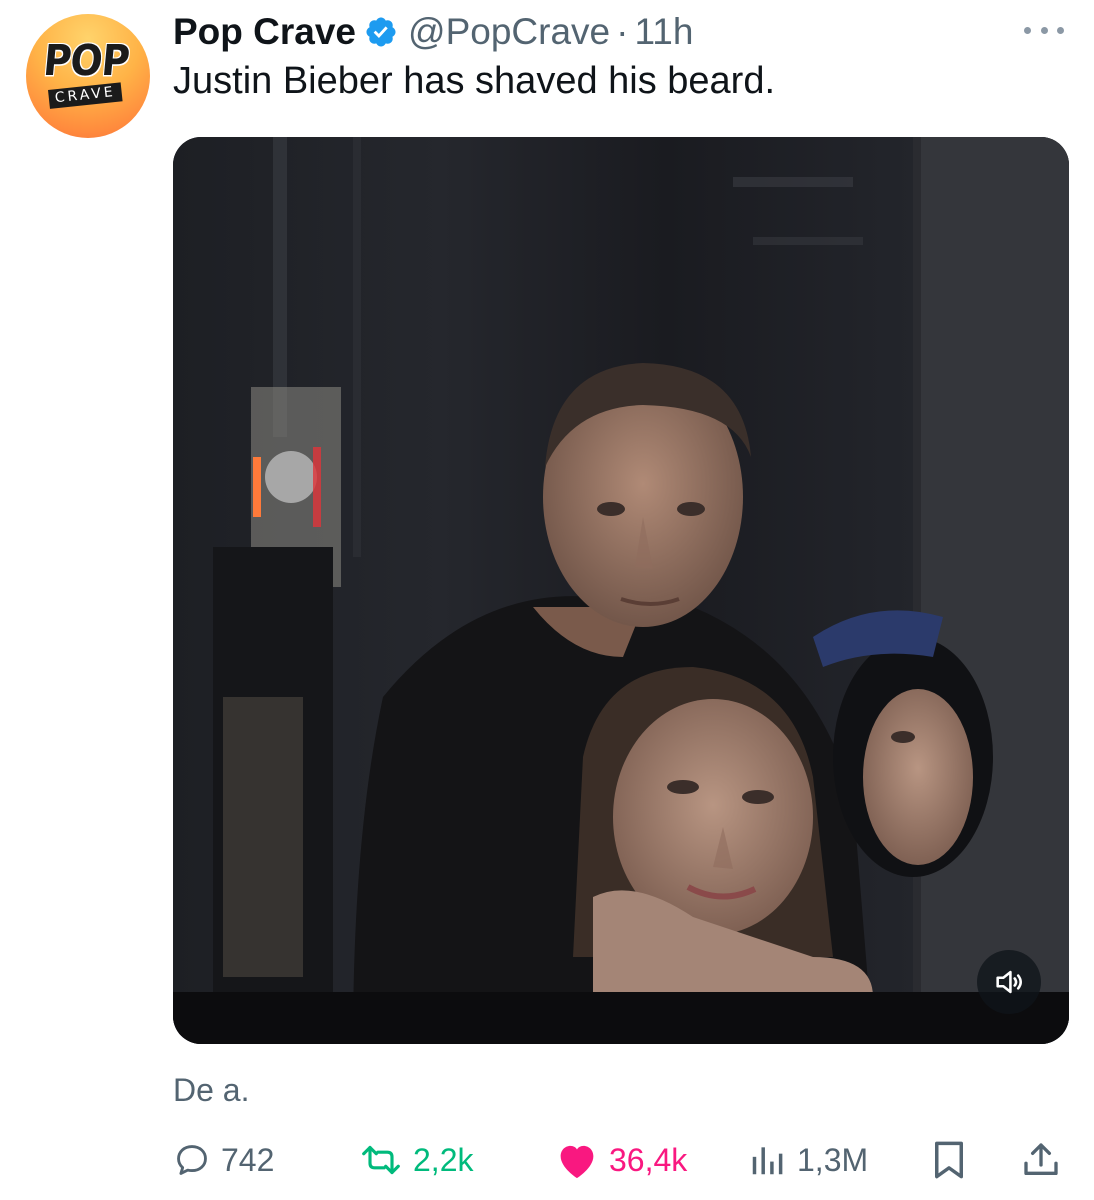 The image size is (1094, 1200). I want to click on retweet-arrows-icon, so click(381, 1160).